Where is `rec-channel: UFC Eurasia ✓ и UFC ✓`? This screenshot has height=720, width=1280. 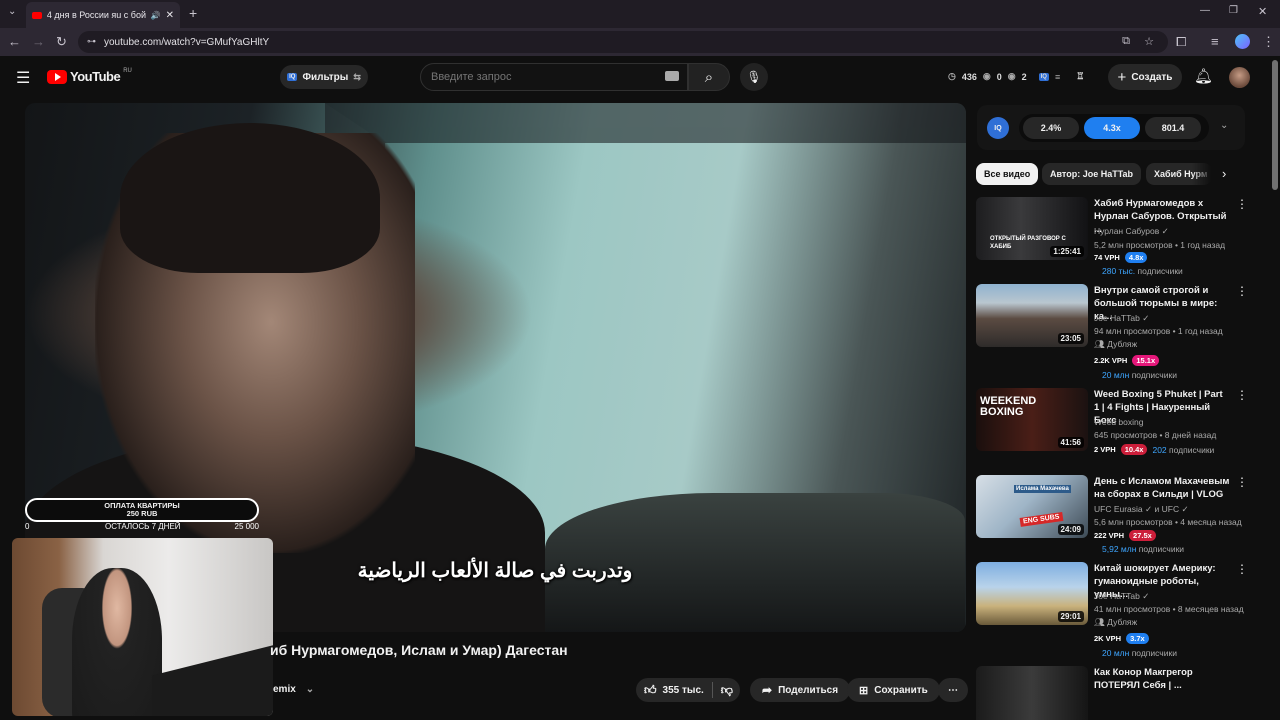
rec-channel: UFC Eurasia ✓ и UFC ✓ is located at coordinates (1141, 509).